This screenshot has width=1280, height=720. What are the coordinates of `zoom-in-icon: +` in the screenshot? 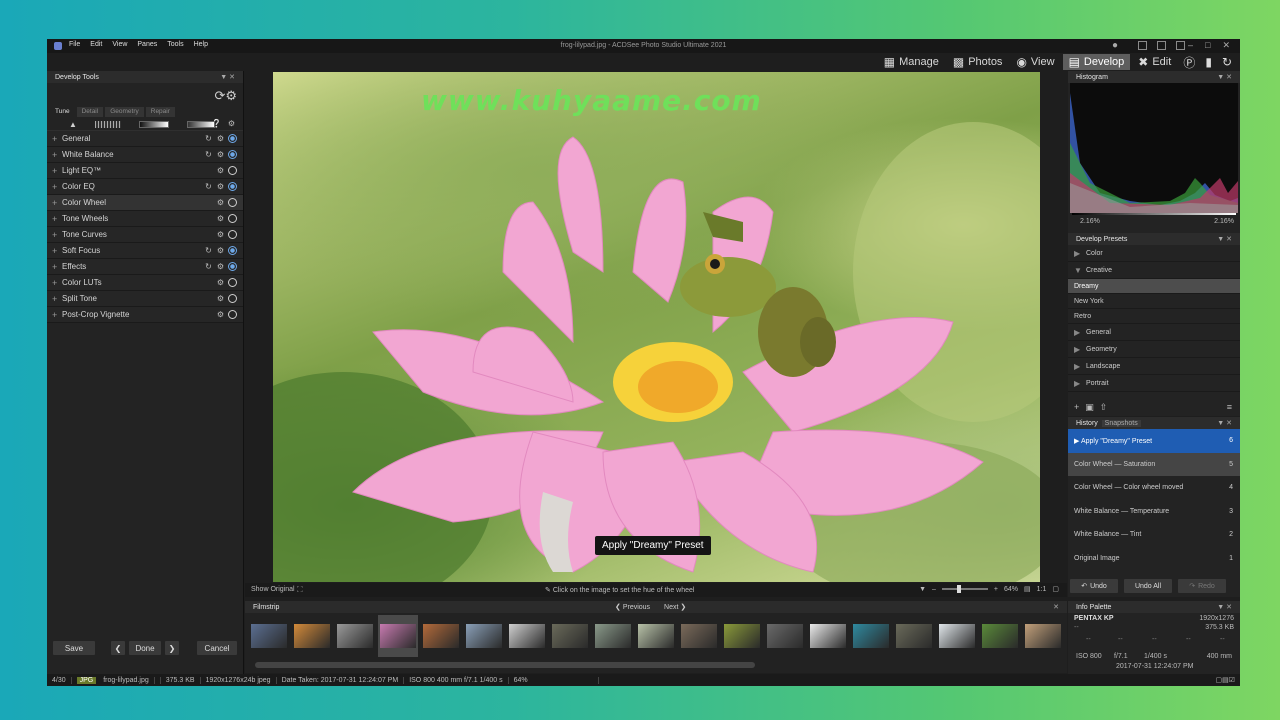 It's located at (996, 589).